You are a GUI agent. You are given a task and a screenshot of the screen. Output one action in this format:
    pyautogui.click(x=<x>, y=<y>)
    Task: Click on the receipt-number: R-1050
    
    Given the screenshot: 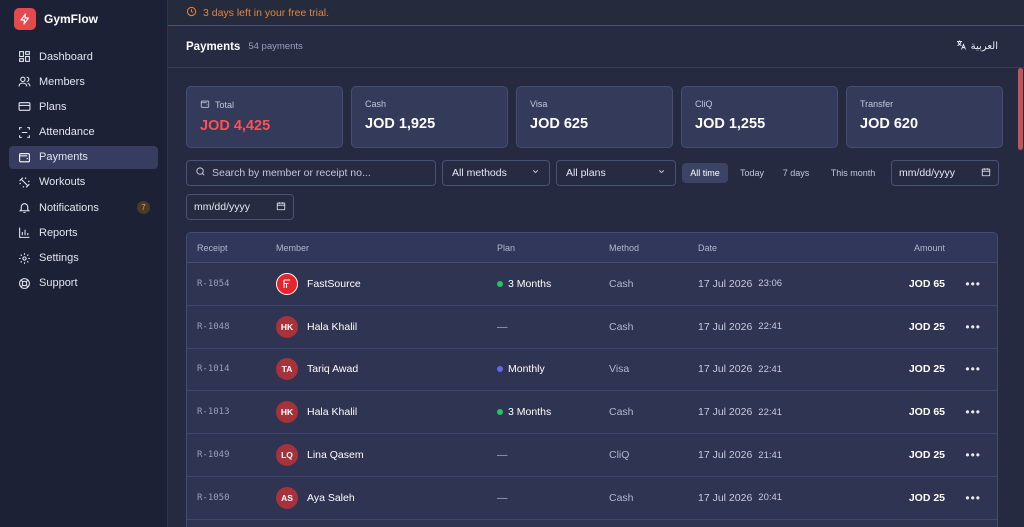 What is the action you would take?
    pyautogui.click(x=213, y=497)
    